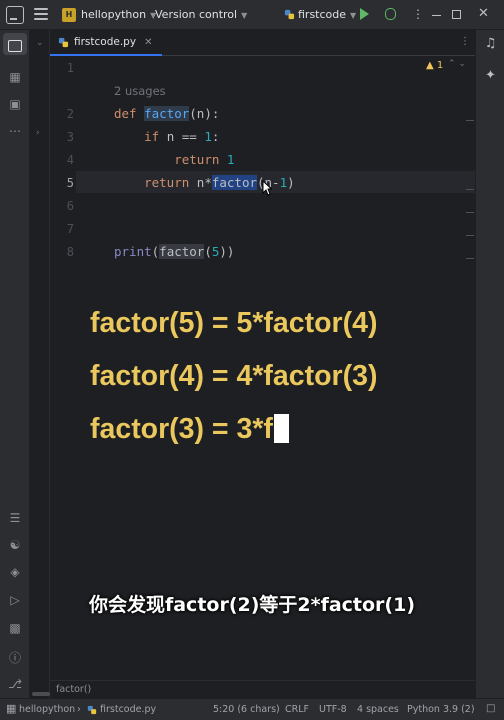  What do you see at coordinates (297, 709) in the screenshot?
I see `status-line-separator: CRLF` at bounding box center [297, 709].